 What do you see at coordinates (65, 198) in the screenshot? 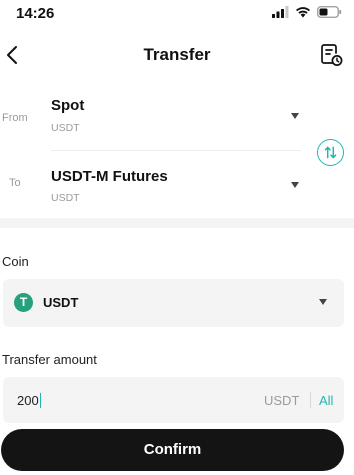
I see `to-account-sub: USDT` at bounding box center [65, 198].